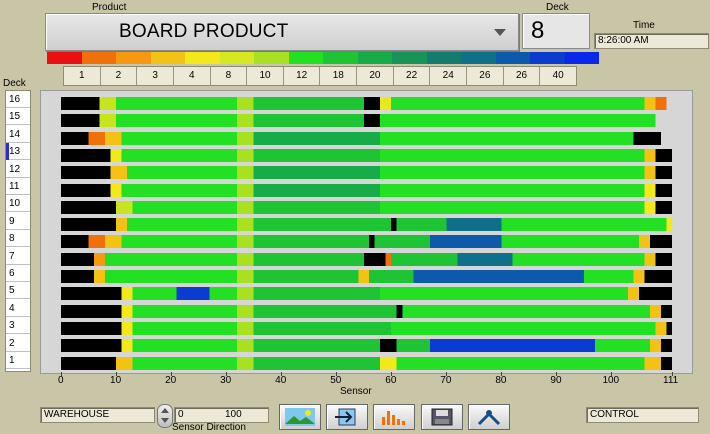  Describe the element at coordinates (18, 360) in the screenshot. I see `deck-list-item: 1` at that location.